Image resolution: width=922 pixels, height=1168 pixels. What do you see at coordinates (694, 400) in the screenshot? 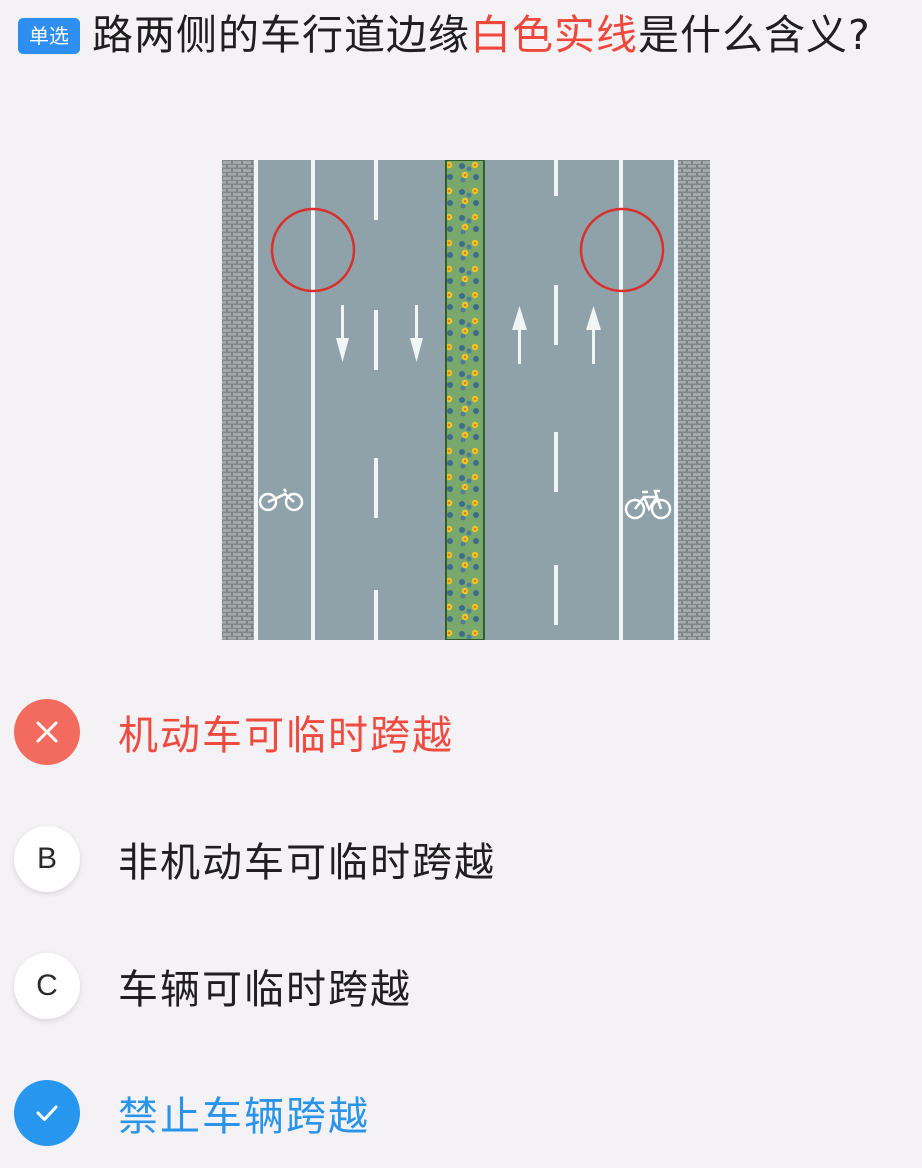
I see `right-sidewalk` at bounding box center [694, 400].